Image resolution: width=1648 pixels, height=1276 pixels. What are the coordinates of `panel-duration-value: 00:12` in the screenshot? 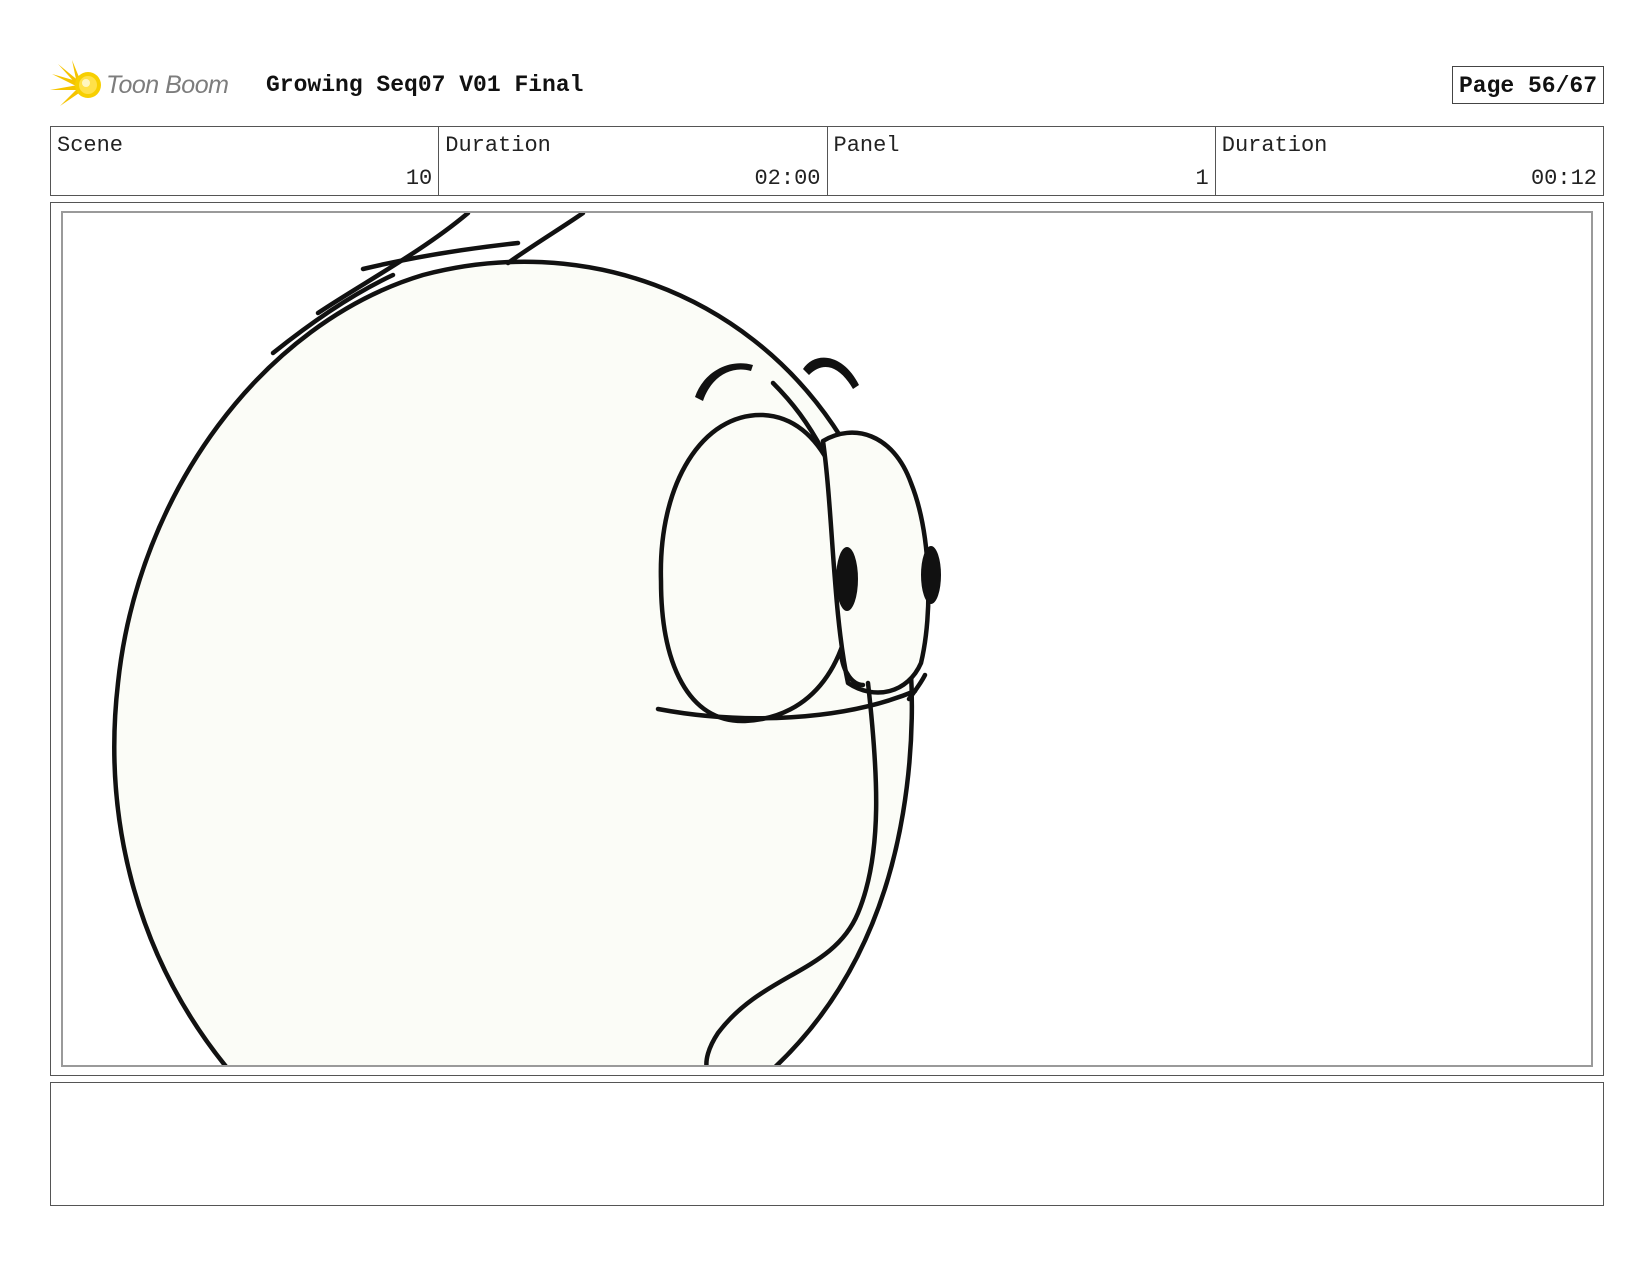 It's located at (1563, 178).